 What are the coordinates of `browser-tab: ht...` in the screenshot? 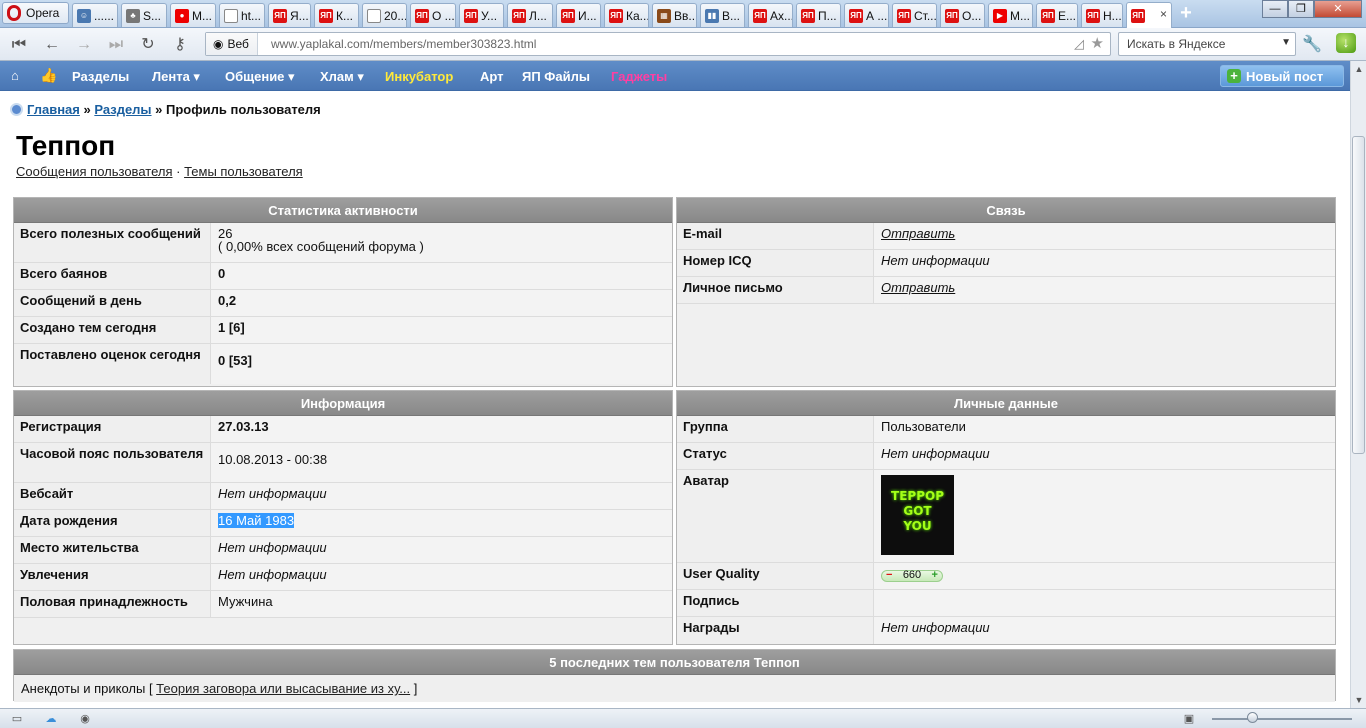 It's located at (242, 15).